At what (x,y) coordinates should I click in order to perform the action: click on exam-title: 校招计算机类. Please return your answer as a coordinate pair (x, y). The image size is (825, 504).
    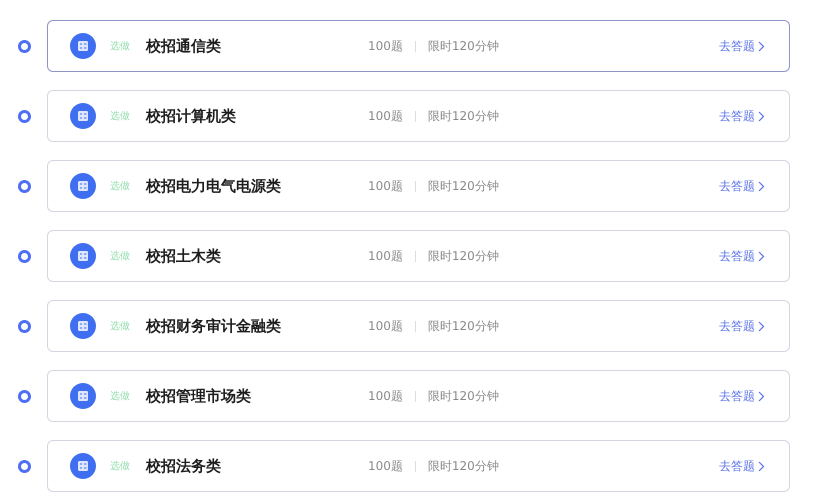
    Looking at the image, I should click on (191, 116).